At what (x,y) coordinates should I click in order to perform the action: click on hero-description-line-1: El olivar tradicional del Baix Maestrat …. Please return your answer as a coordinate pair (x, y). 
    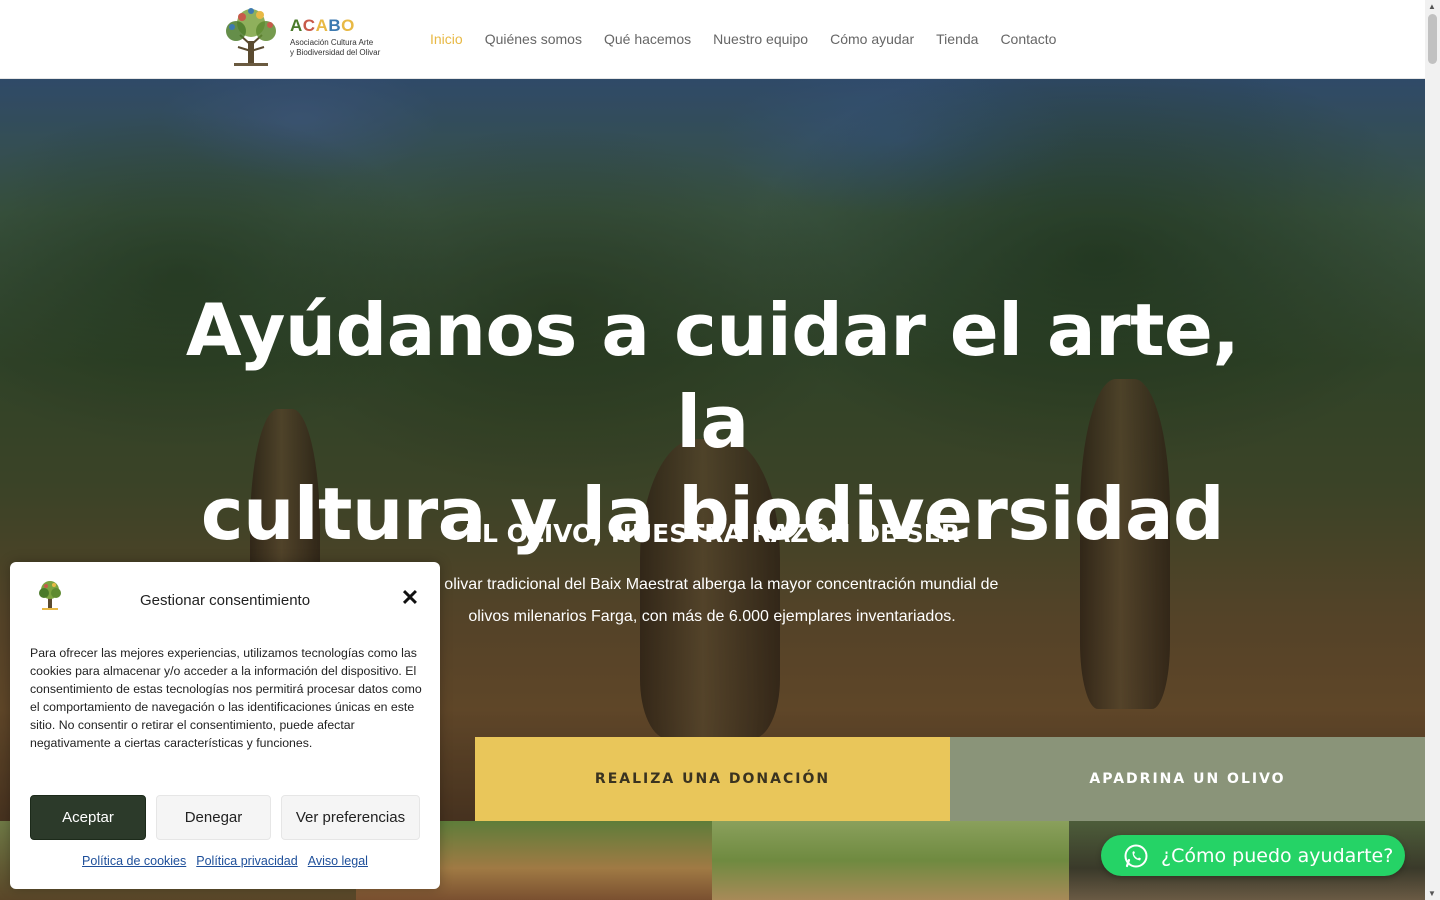
    Looking at the image, I should click on (712, 584).